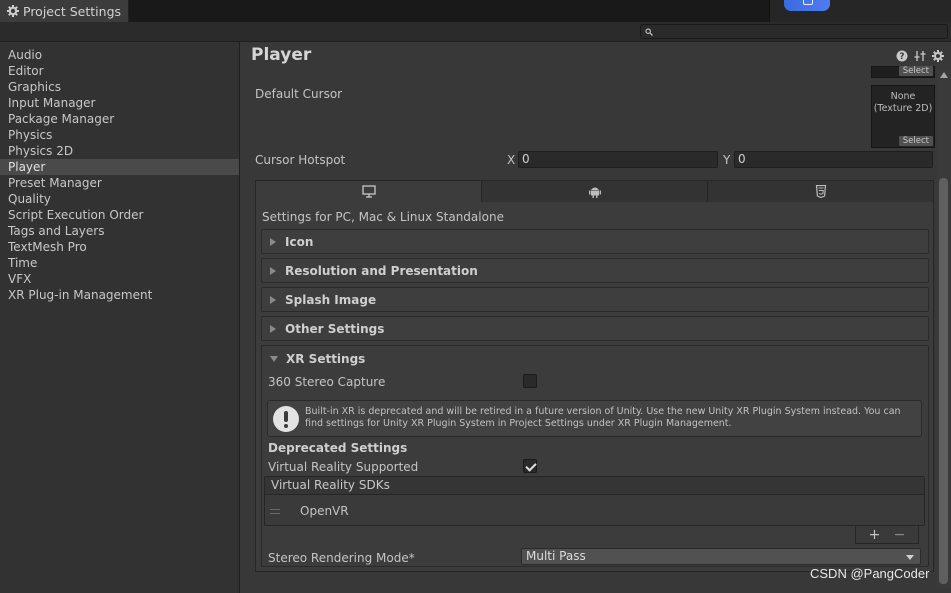 This screenshot has width=951, height=593. Describe the element at coordinates (900, 535) in the screenshot. I see `remove-sdk-button: −` at that location.